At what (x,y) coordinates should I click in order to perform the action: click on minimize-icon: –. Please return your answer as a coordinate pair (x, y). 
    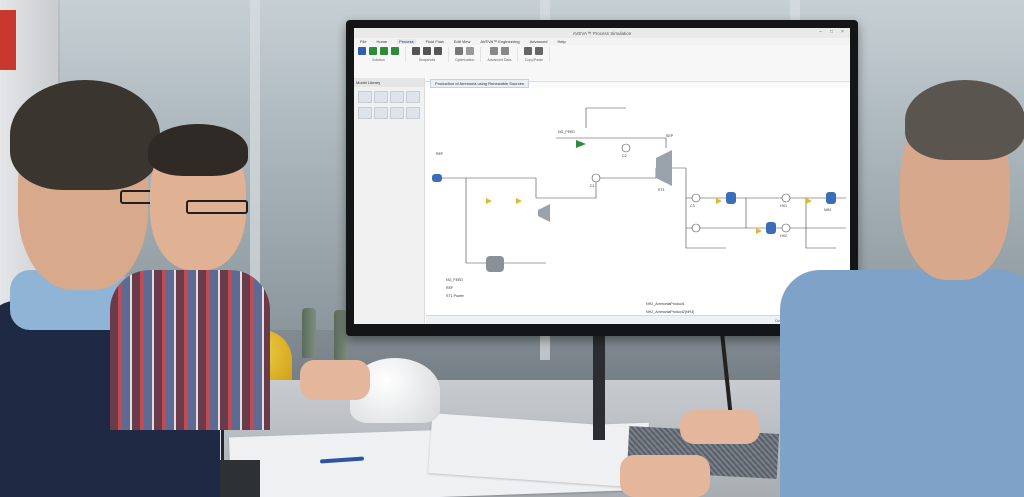
    Looking at the image, I should click on (821, 32).